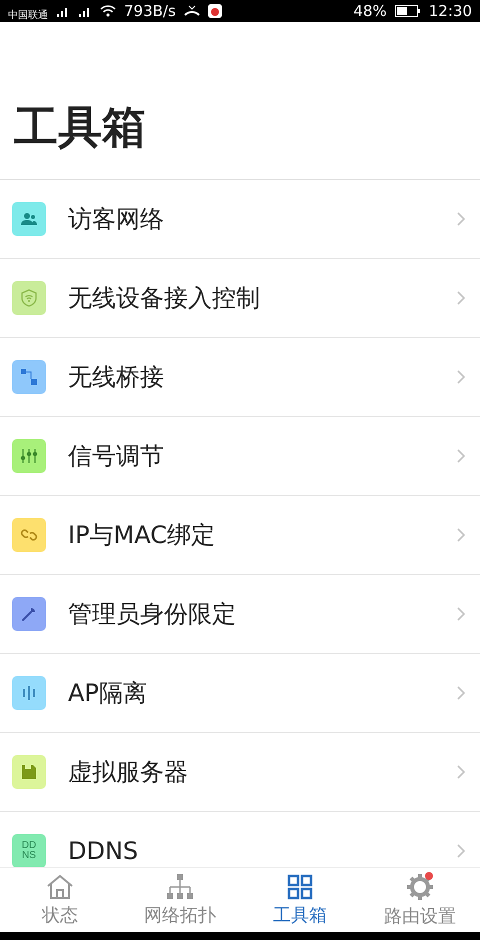 The height and width of the screenshot is (940, 480). What do you see at coordinates (180, 887) in the screenshot?
I see `hierarchy-icon` at bounding box center [180, 887].